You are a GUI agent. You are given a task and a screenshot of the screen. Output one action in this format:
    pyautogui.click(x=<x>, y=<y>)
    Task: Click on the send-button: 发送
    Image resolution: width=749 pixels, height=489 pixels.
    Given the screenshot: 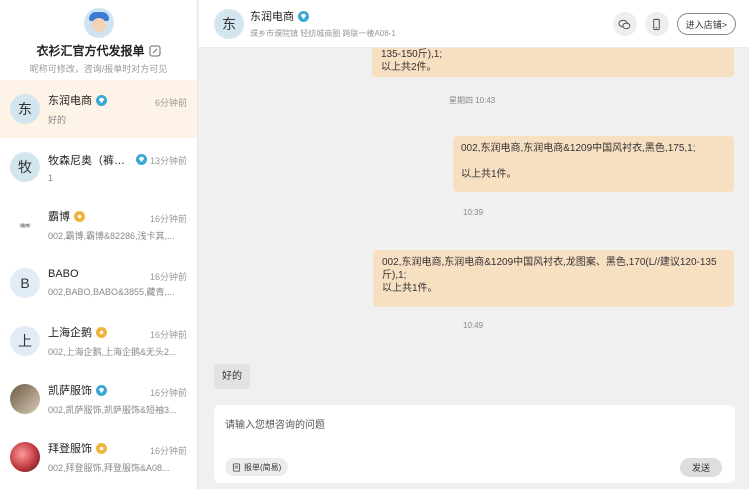 What is the action you would take?
    pyautogui.click(x=700, y=467)
    